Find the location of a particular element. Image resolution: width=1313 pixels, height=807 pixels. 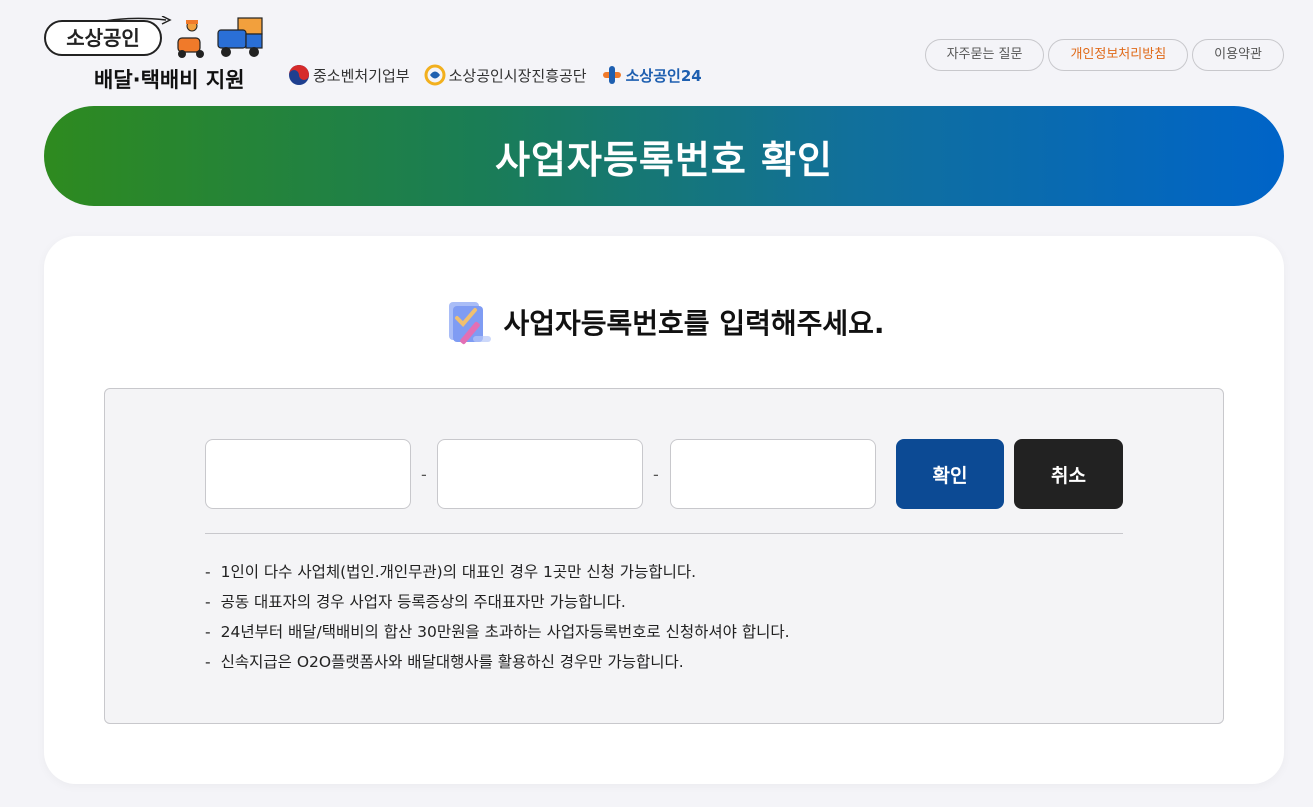

cancel-button: 취소 is located at coordinates (1068, 474).